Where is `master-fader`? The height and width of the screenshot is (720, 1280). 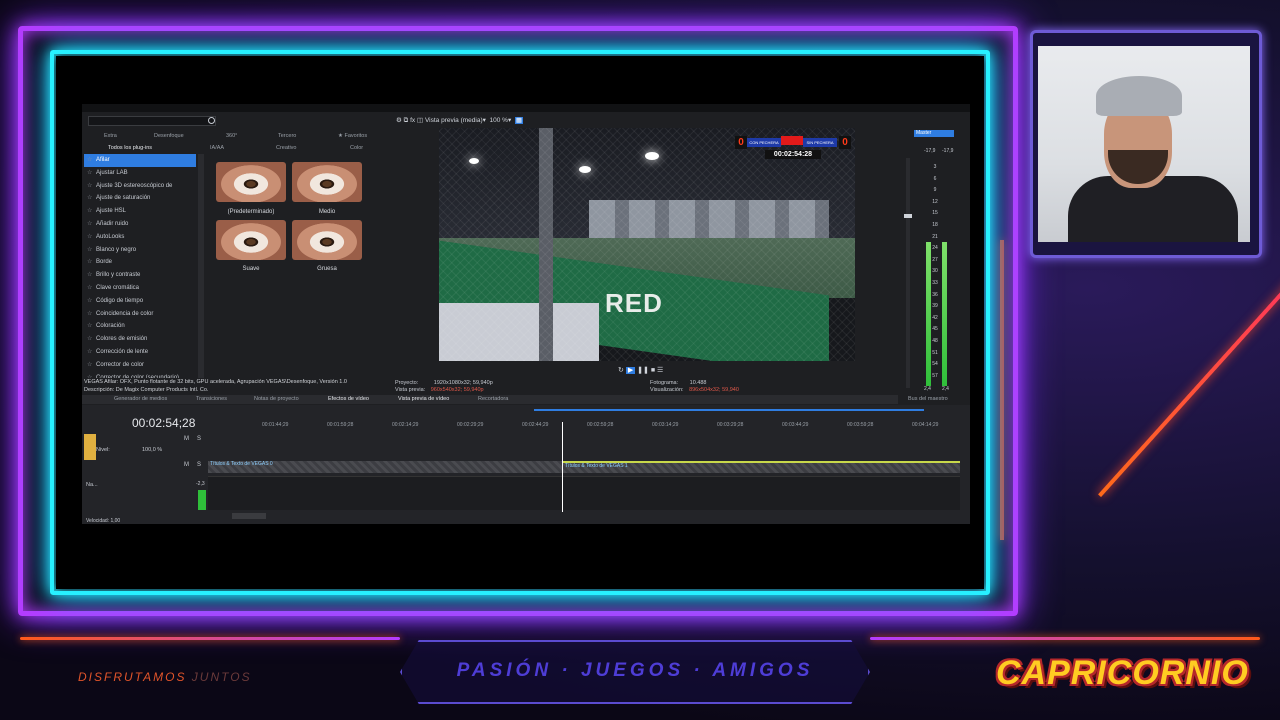
master-fader is located at coordinates (908, 273).